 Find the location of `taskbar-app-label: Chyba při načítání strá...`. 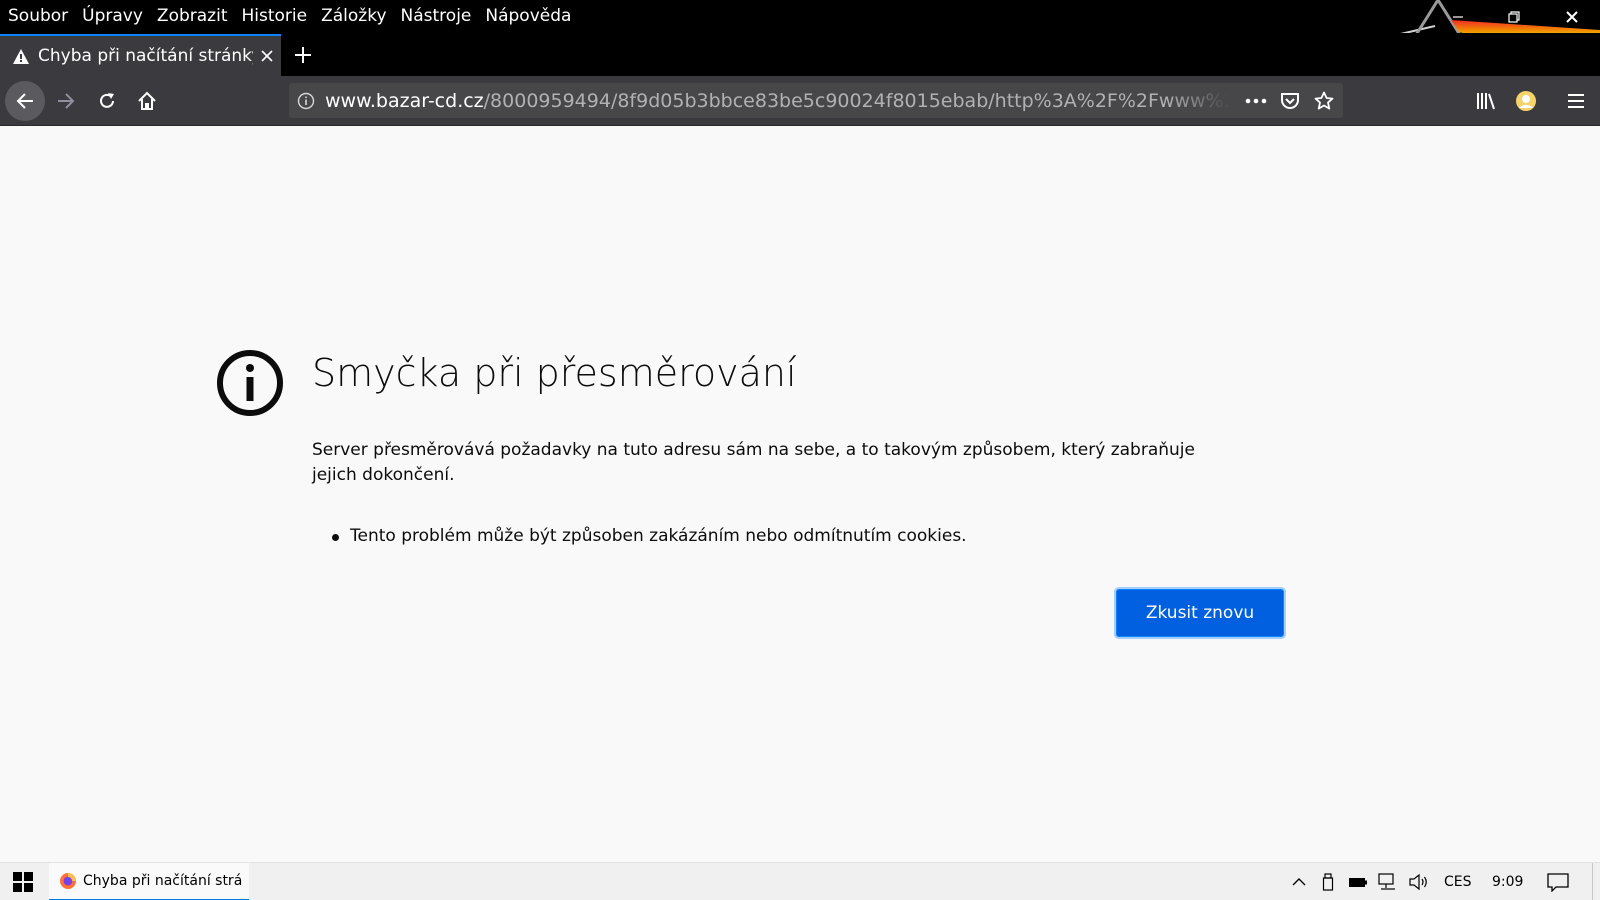

taskbar-app-label: Chyba při načítání strá... is located at coordinates (163, 881).